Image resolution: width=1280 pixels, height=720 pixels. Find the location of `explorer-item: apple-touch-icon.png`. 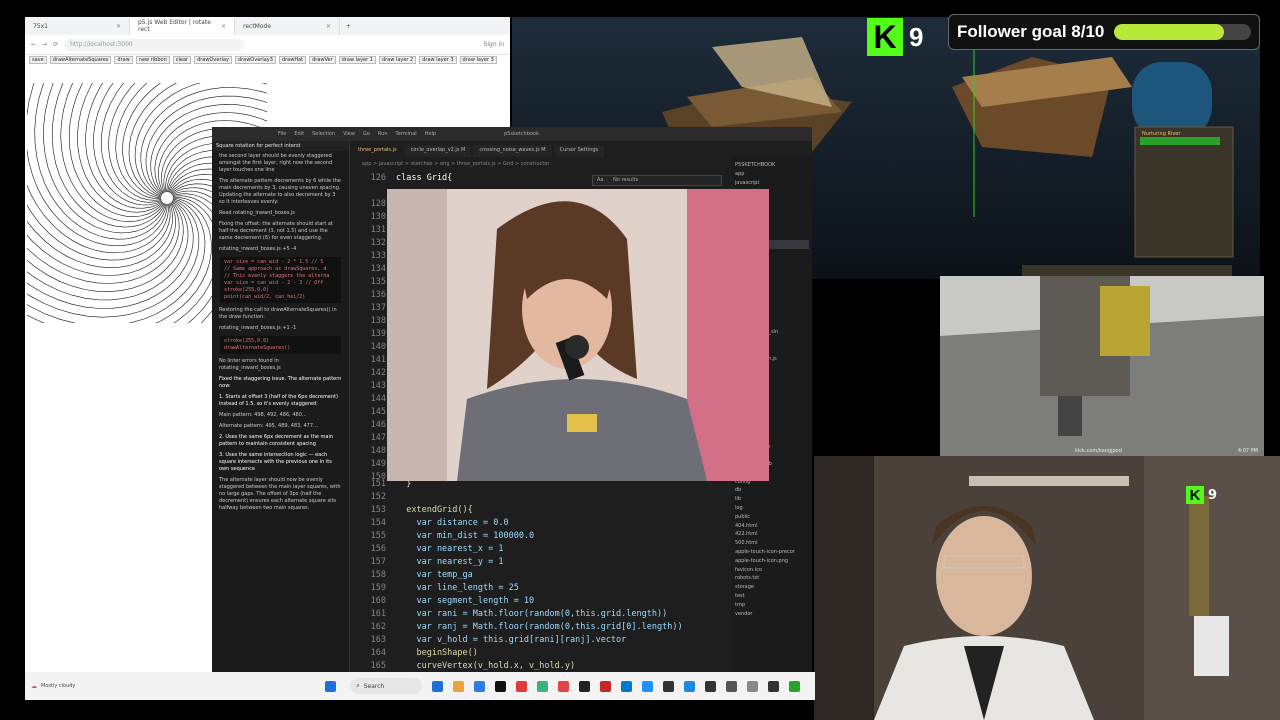

explorer-item: apple-touch-icon.png is located at coordinates (772, 561).